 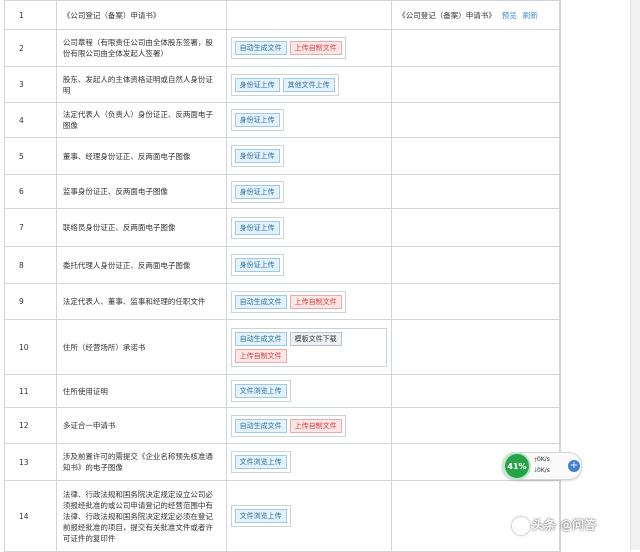 I want to click on material-name: 法定代表人、董事、监事和经理的任职文件, so click(x=142, y=301).